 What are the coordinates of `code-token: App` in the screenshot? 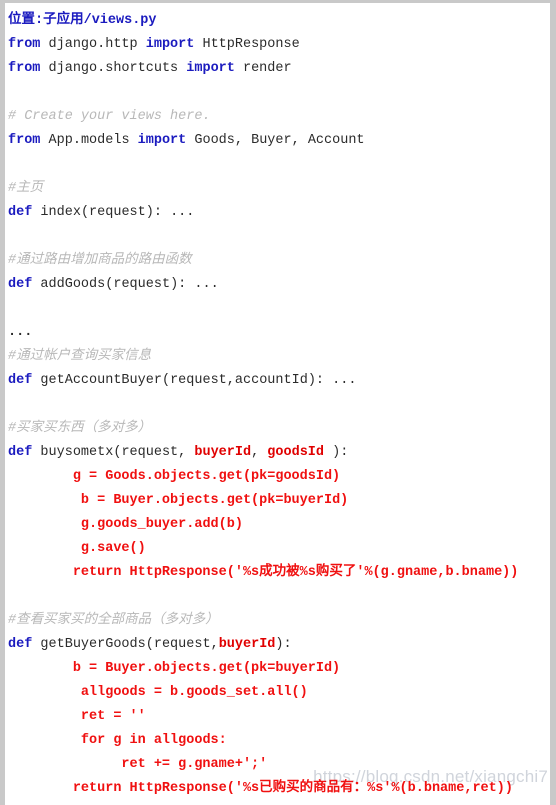 It's located at (60, 140).